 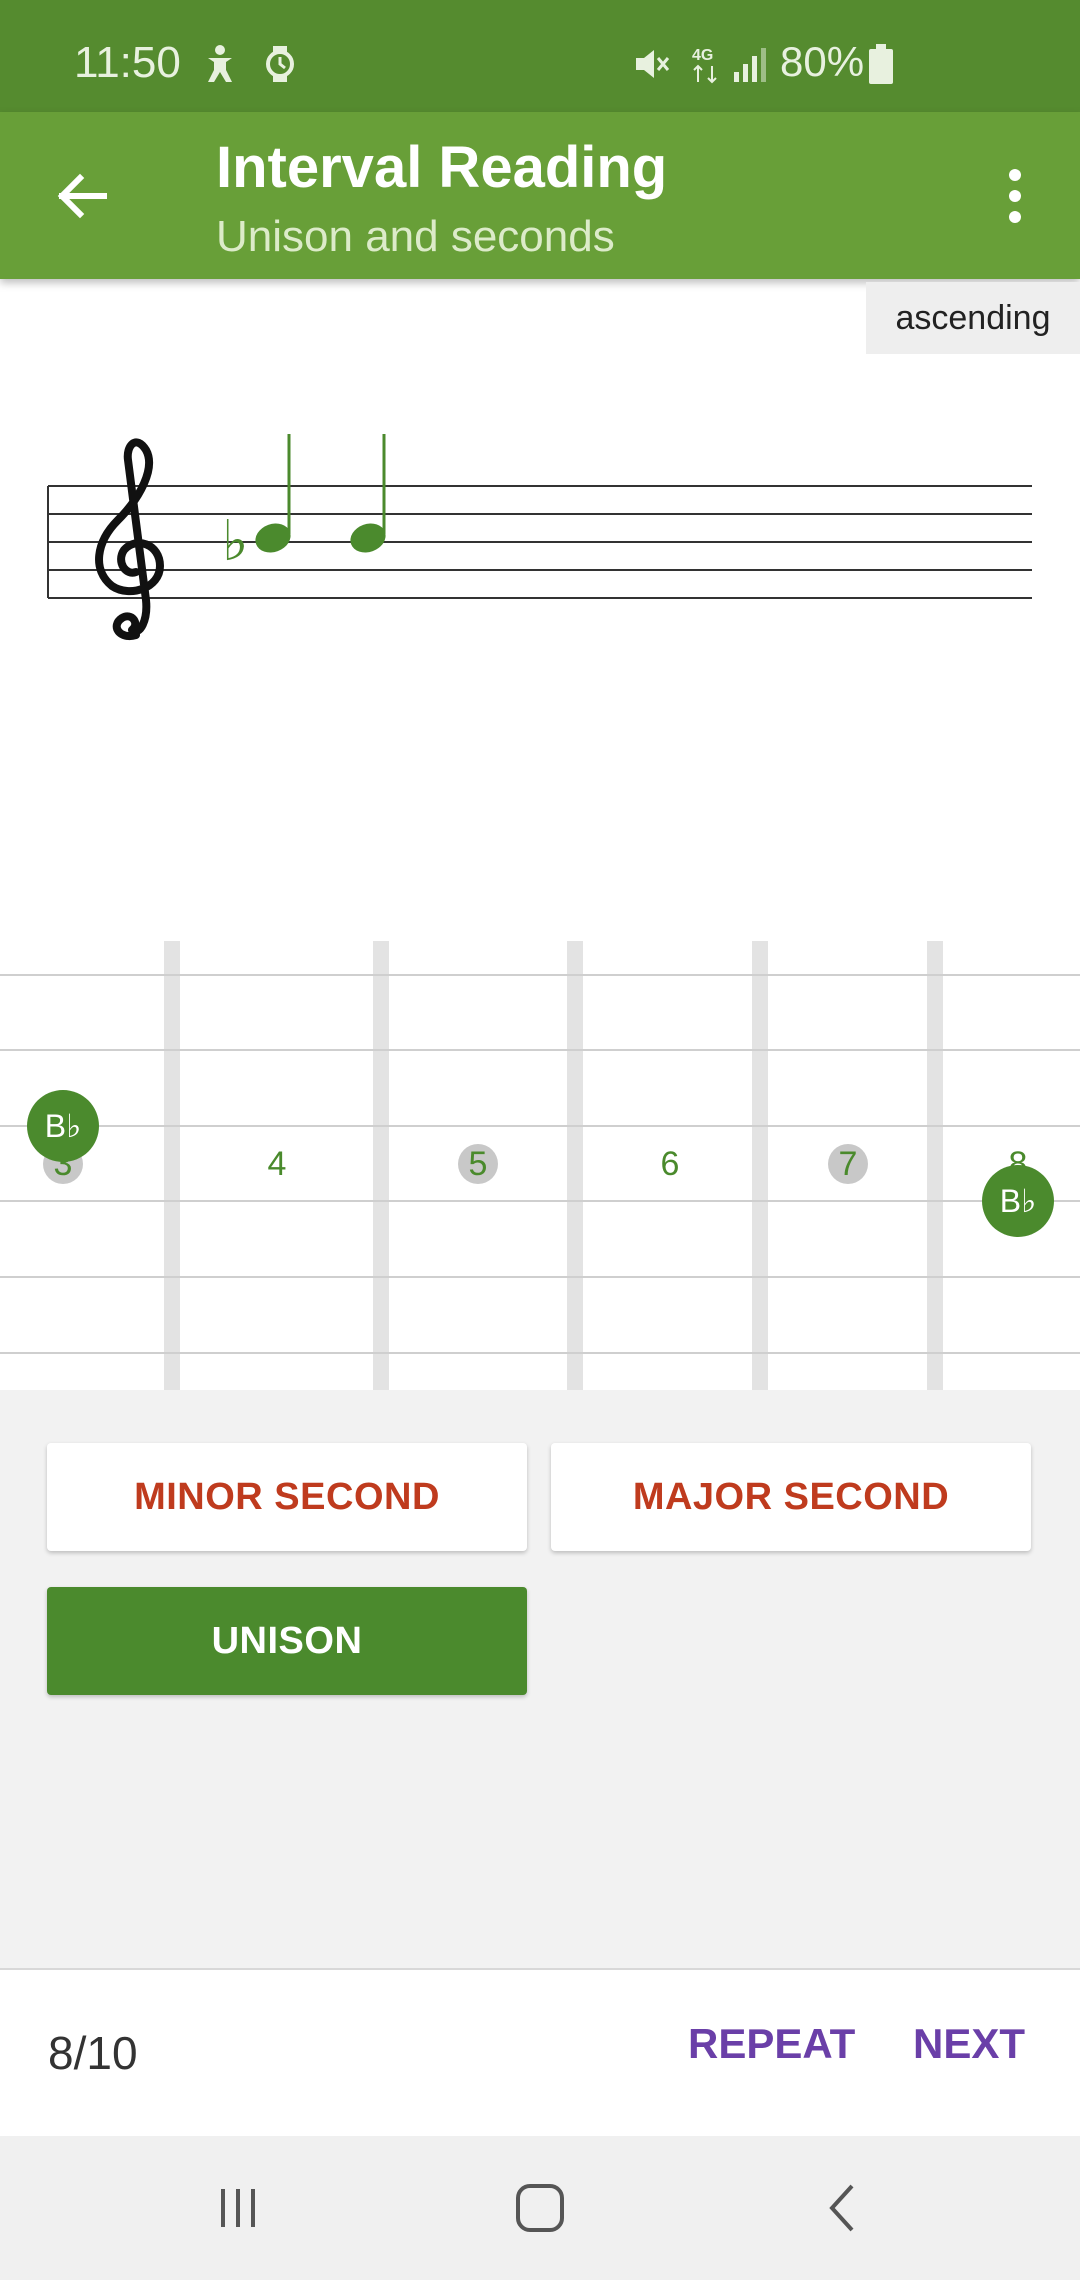 I want to click on note-marker-first: B♭, so click(x=63, y=1126).